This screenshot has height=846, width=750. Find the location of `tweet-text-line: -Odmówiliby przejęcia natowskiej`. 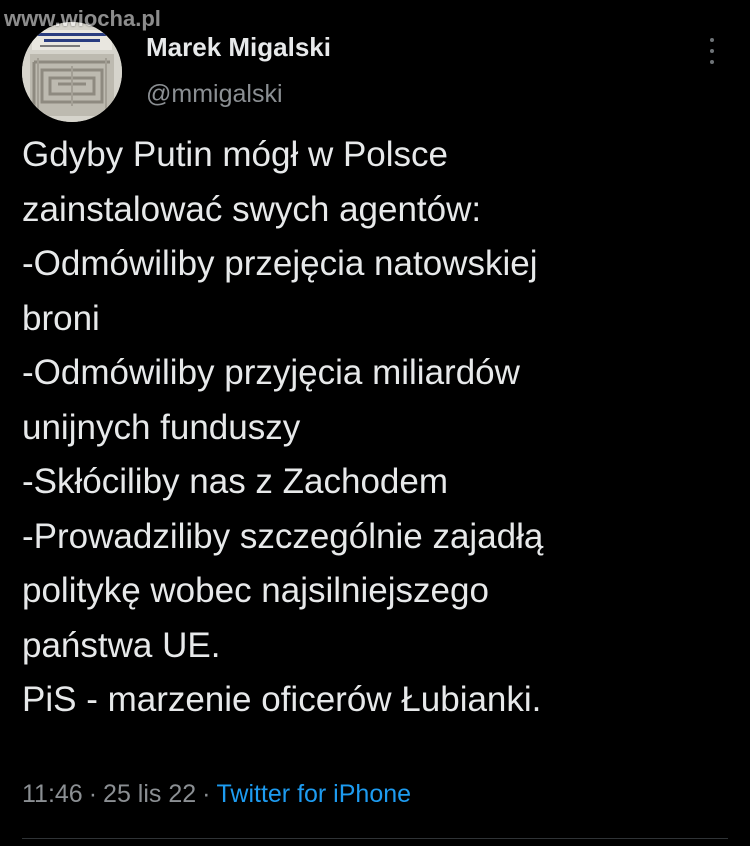

tweet-text-line: -Odmówiliby przejęcia natowskiej is located at coordinates (280, 263).